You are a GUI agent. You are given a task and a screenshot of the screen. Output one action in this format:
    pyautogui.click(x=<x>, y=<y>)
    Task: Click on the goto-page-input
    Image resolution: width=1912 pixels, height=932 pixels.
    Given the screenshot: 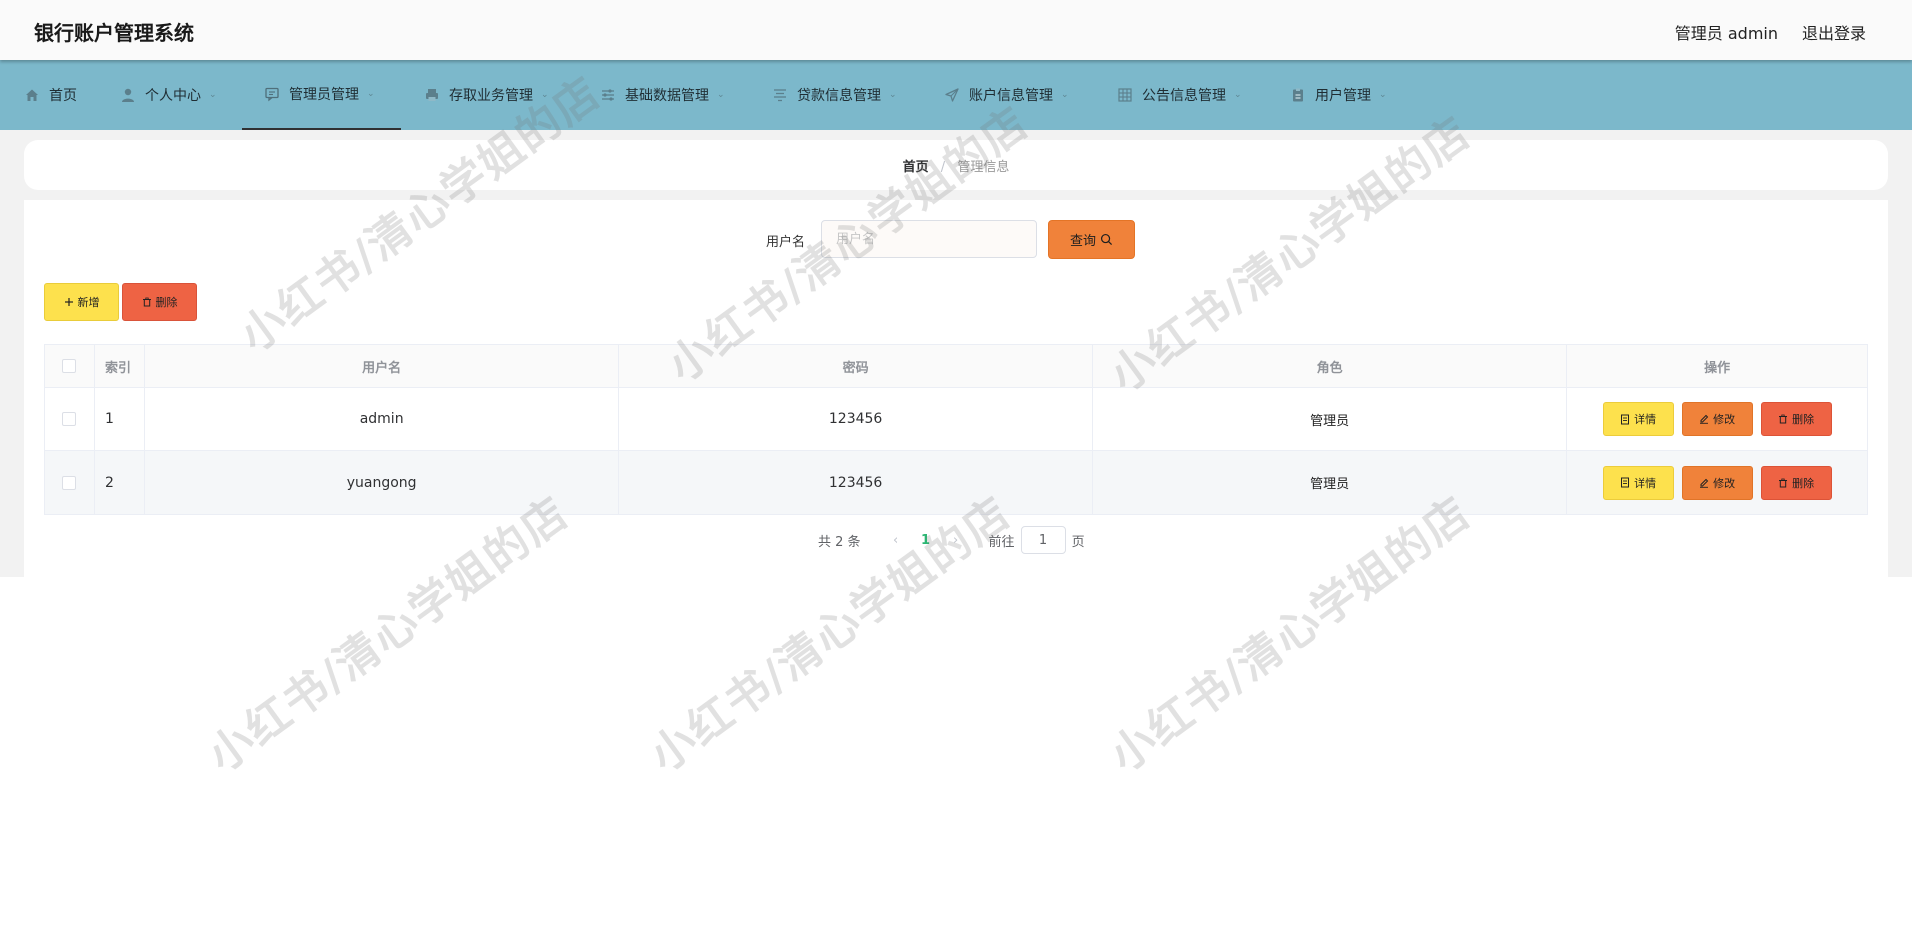 What is the action you would take?
    pyautogui.click(x=1043, y=540)
    